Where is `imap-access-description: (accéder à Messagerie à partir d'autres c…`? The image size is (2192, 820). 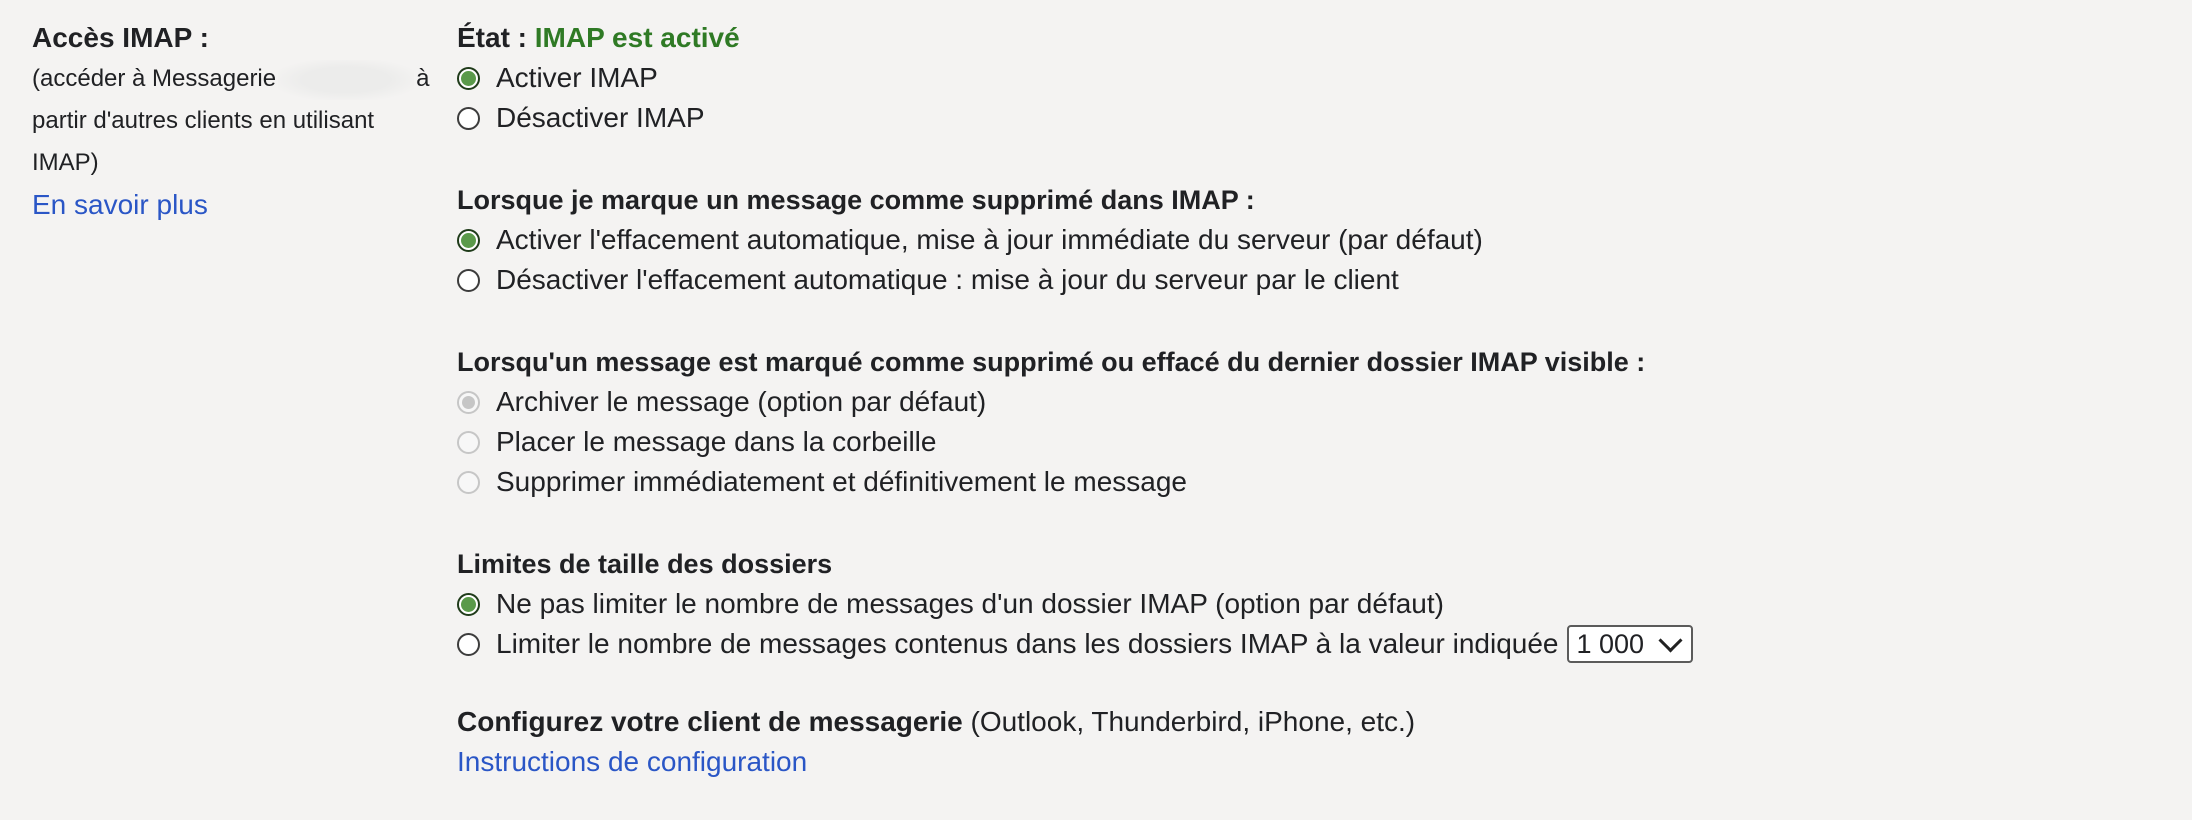
imap-access-description: (accéder à Messagerie à partir d'autres c… is located at coordinates (232, 121).